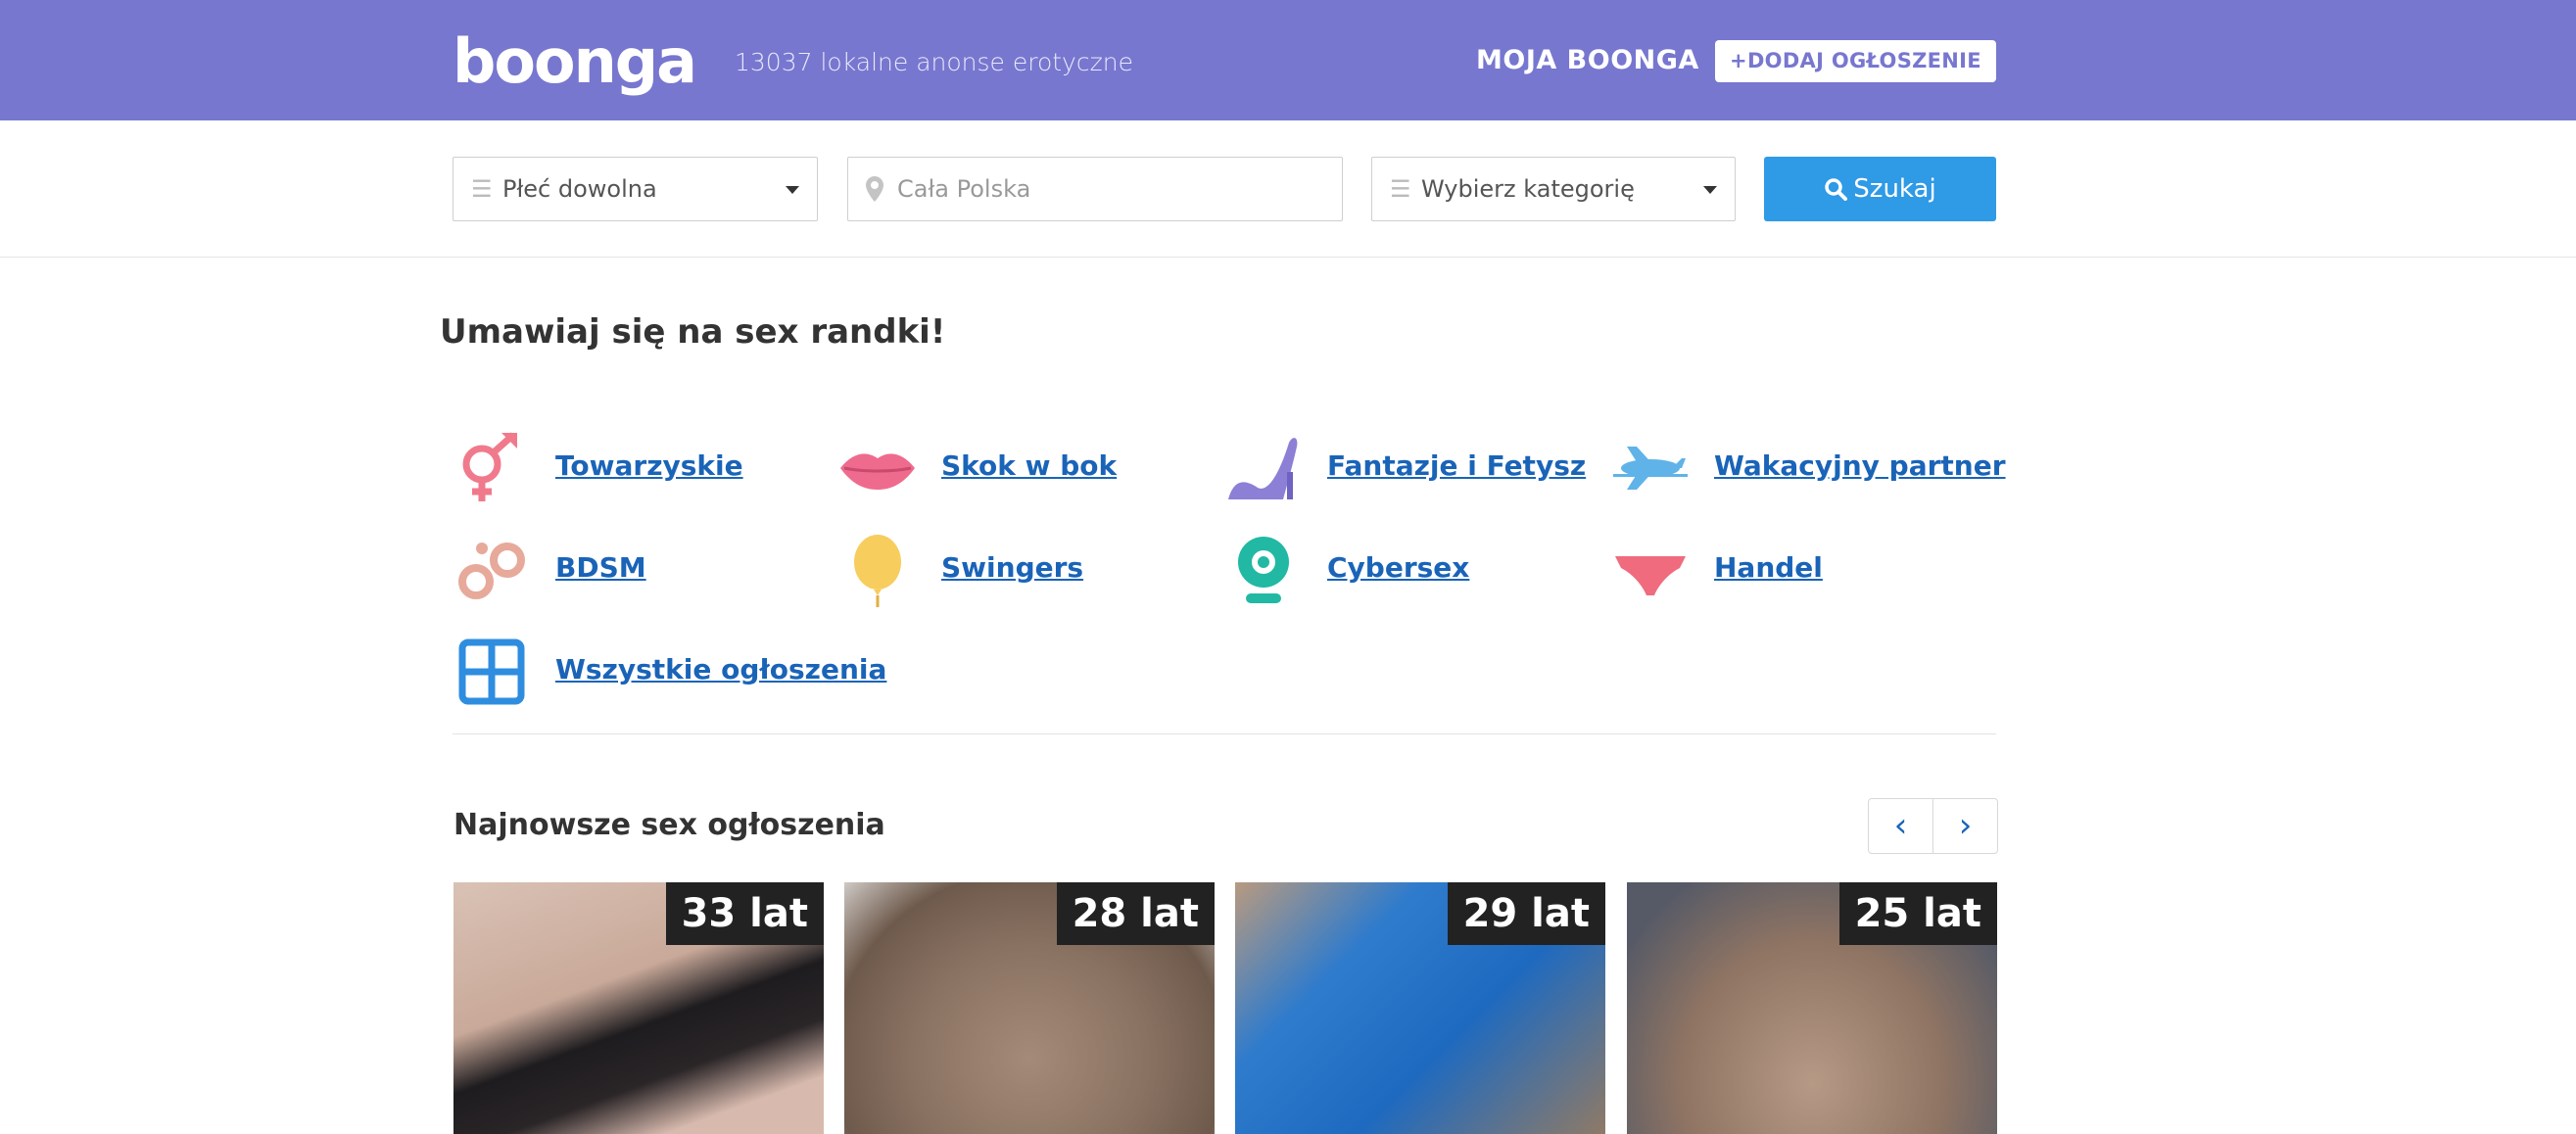  What do you see at coordinates (1420, 1008) in the screenshot?
I see `listing-card: 29 lat` at bounding box center [1420, 1008].